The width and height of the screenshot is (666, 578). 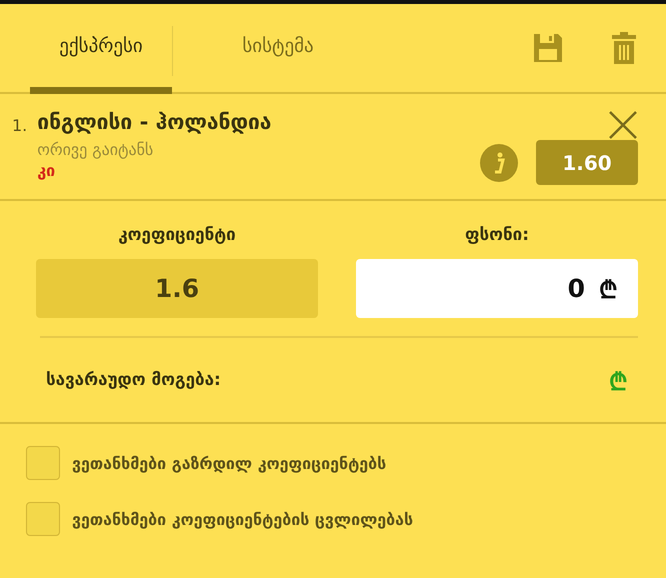 What do you see at coordinates (497, 235) in the screenshot?
I see `stake-label: ფსონი:` at bounding box center [497, 235].